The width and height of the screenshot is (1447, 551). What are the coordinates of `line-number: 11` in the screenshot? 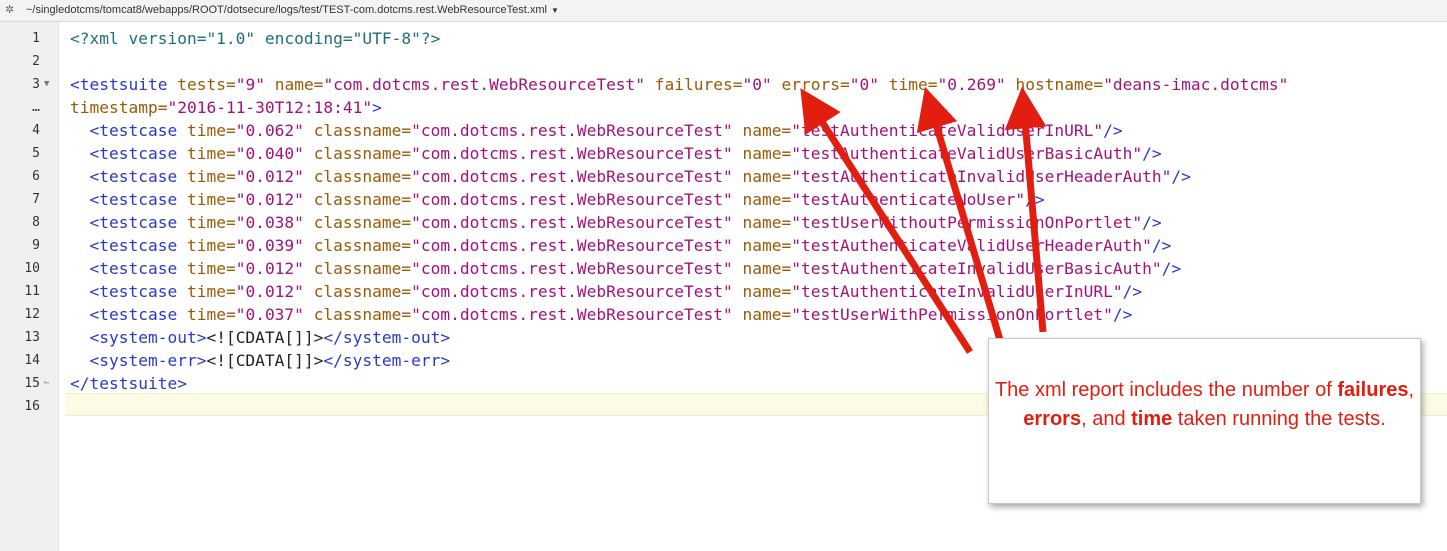 It's located at (32, 291).